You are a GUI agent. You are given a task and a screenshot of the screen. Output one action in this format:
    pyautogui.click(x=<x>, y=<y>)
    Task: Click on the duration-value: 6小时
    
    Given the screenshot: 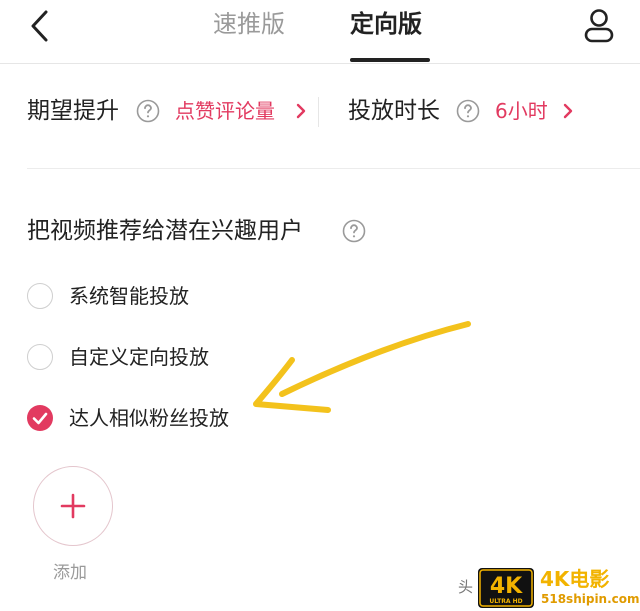 What is the action you would take?
    pyautogui.click(x=521, y=111)
    